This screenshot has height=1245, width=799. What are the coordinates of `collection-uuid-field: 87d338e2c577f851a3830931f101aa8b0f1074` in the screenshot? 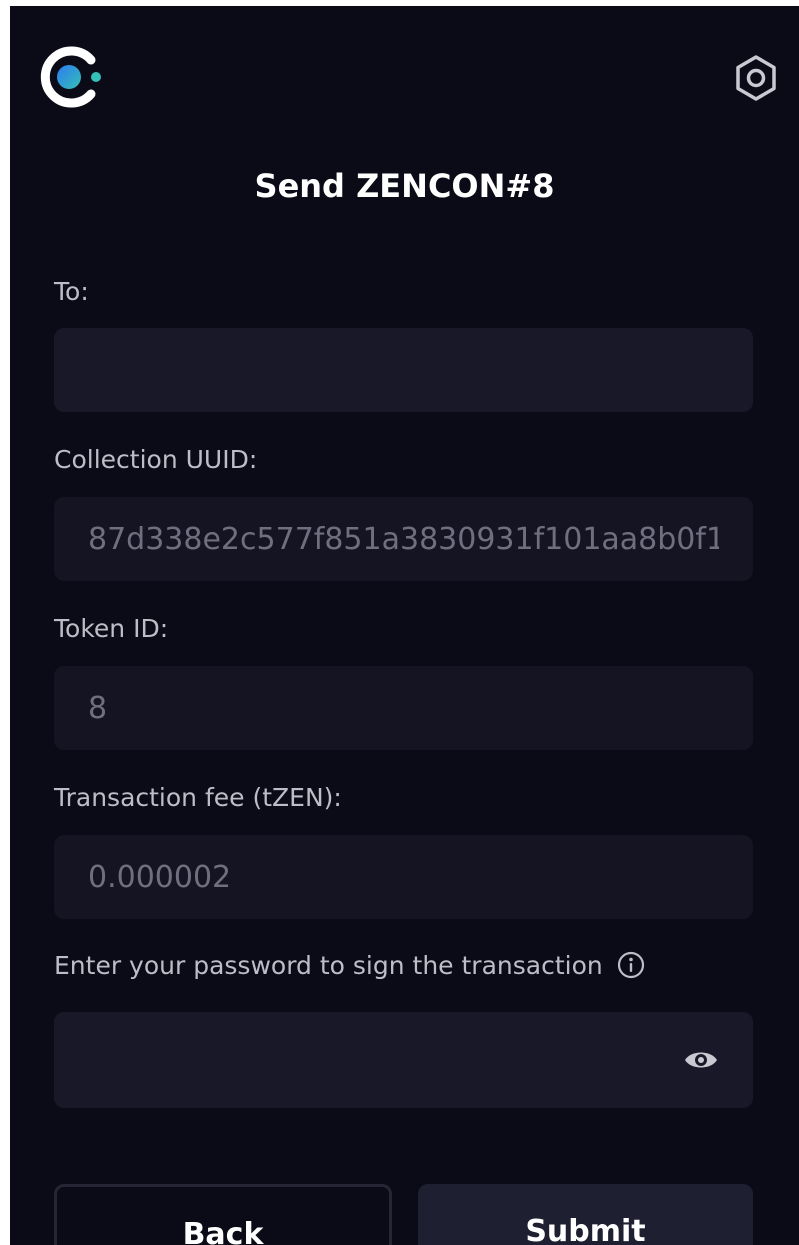 It's located at (403, 539).